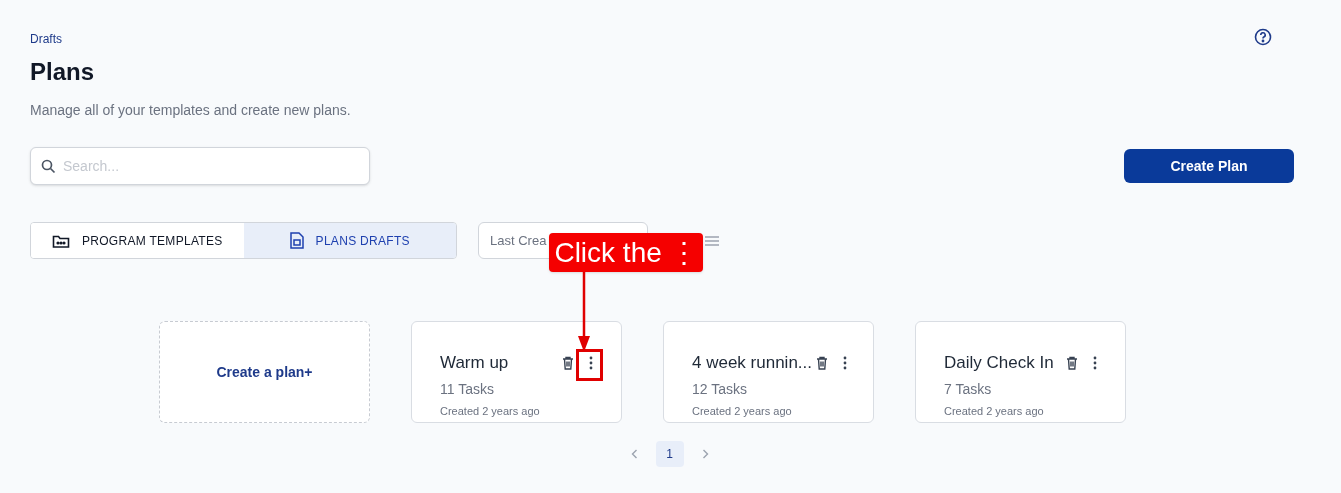 This screenshot has height=493, width=1341. What do you see at coordinates (968, 389) in the screenshot?
I see `task-count: 7 Tasks` at bounding box center [968, 389].